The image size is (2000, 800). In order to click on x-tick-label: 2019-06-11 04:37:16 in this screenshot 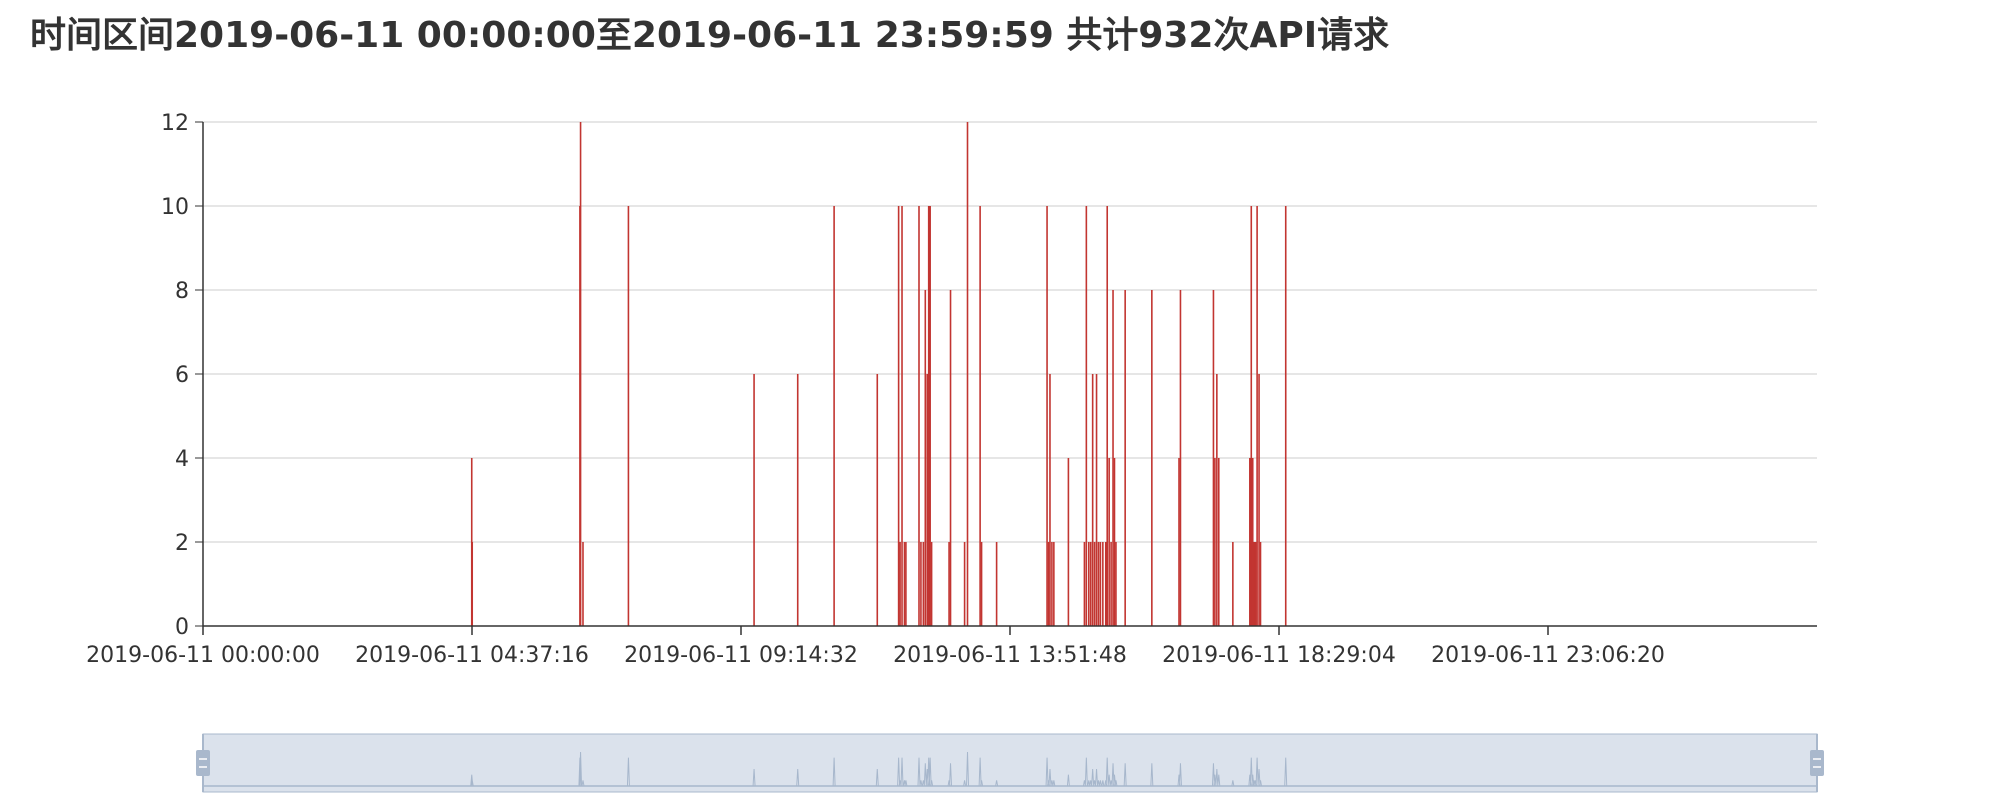, I will do `click(472, 655)`.